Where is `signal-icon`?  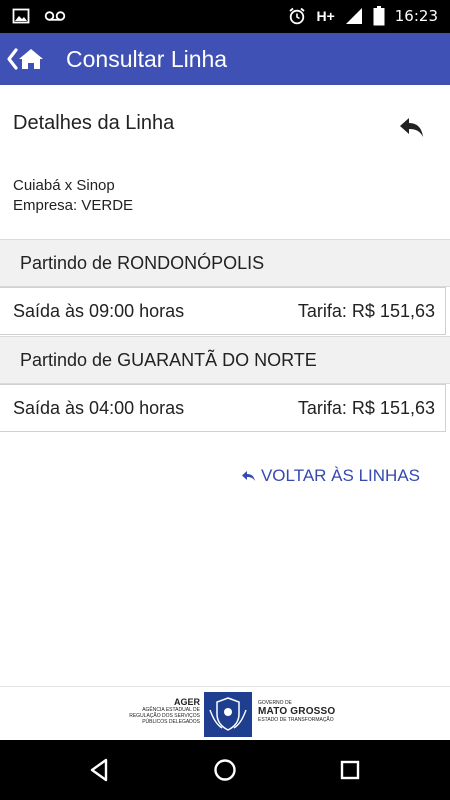
signal-icon is located at coordinates (353, 16).